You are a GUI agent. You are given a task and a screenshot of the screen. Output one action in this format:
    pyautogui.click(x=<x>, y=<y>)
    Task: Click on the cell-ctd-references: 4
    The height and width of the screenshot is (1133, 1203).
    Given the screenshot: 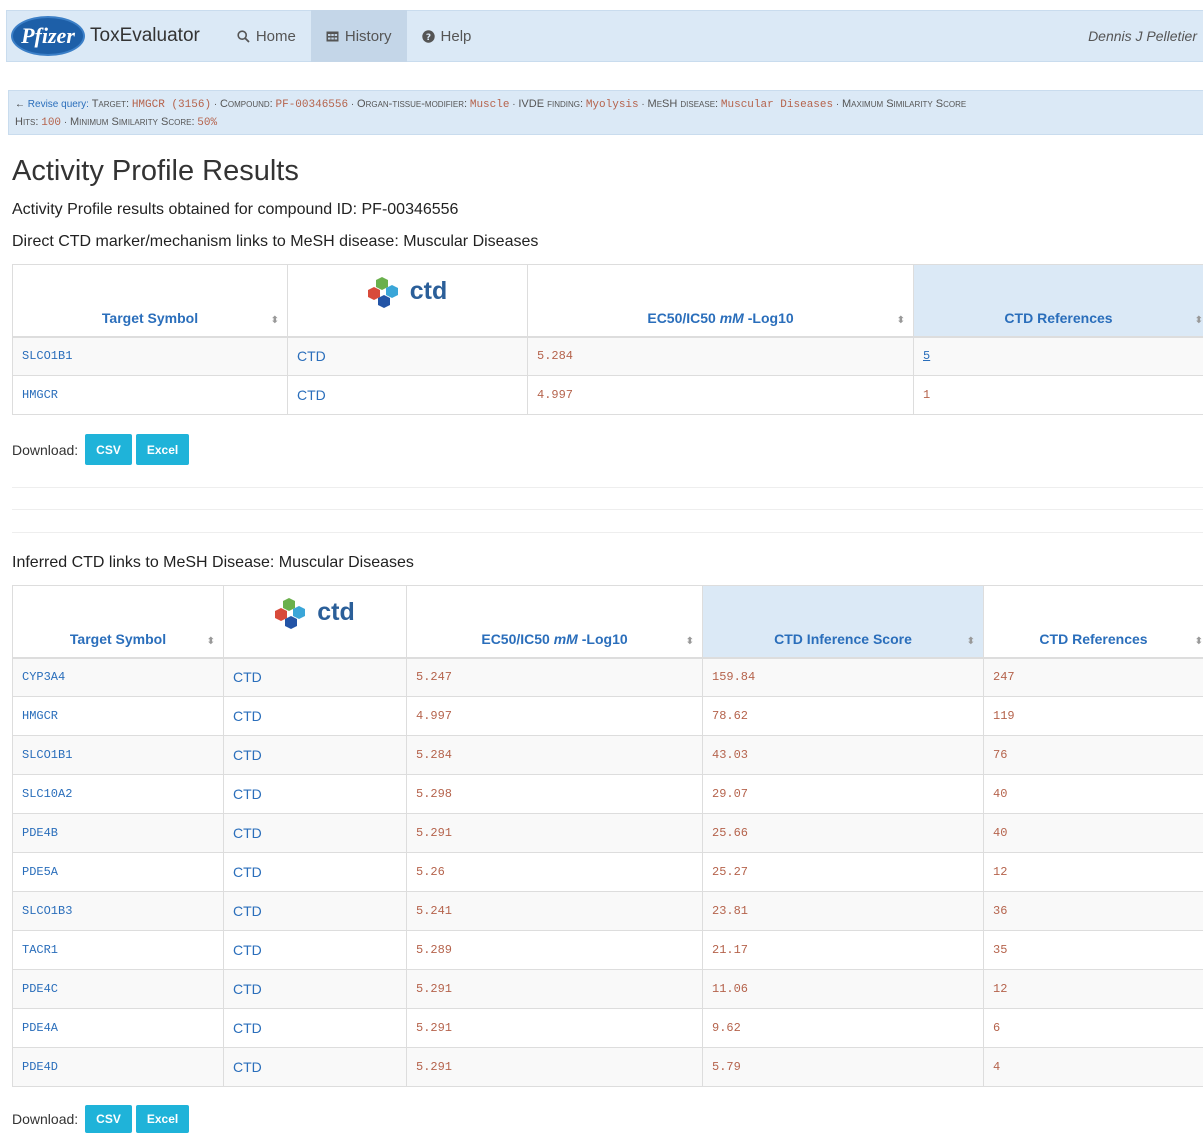 What is the action you would take?
    pyautogui.click(x=1093, y=1067)
    